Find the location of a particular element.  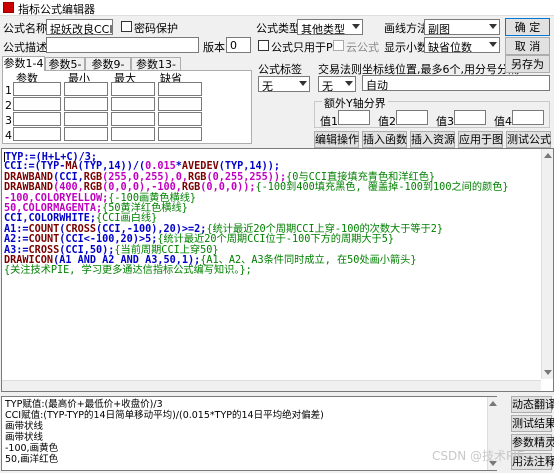

trade-rule-select: 无 is located at coordinates (337, 84).